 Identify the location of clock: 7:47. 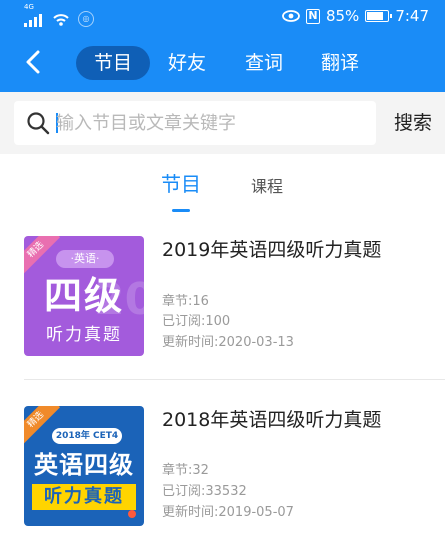
(412, 16).